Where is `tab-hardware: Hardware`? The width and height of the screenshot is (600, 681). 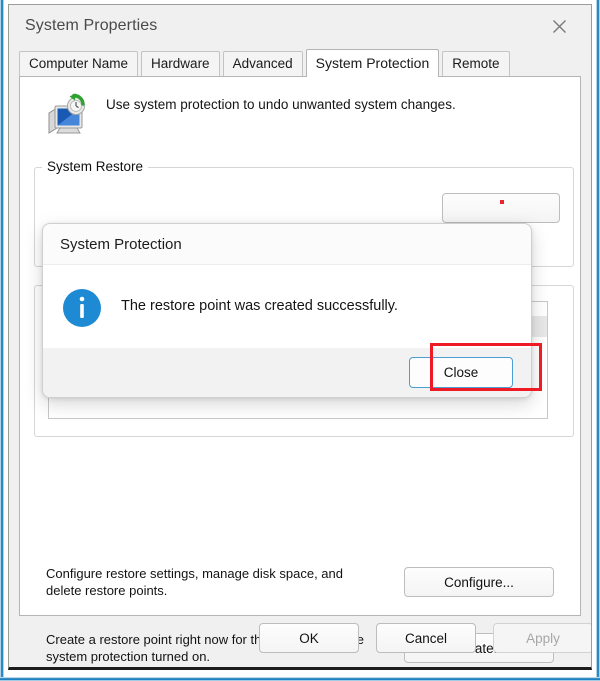 tab-hardware: Hardware is located at coordinates (180, 63).